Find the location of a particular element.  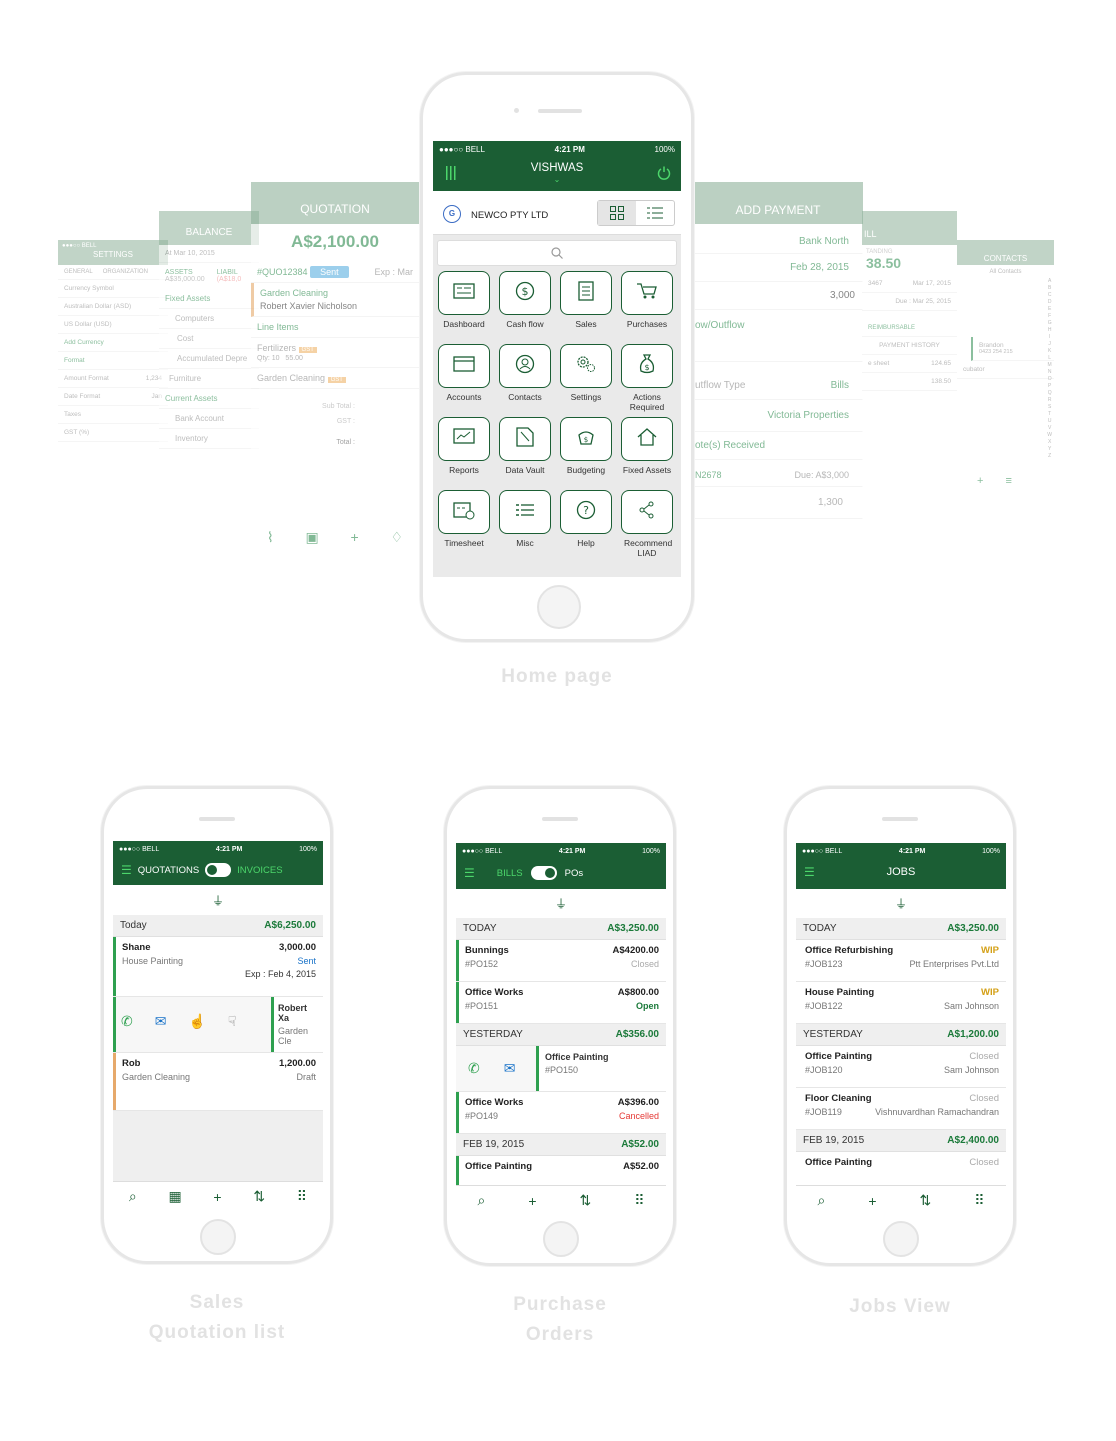

power-icon is located at coordinates (664, 173).